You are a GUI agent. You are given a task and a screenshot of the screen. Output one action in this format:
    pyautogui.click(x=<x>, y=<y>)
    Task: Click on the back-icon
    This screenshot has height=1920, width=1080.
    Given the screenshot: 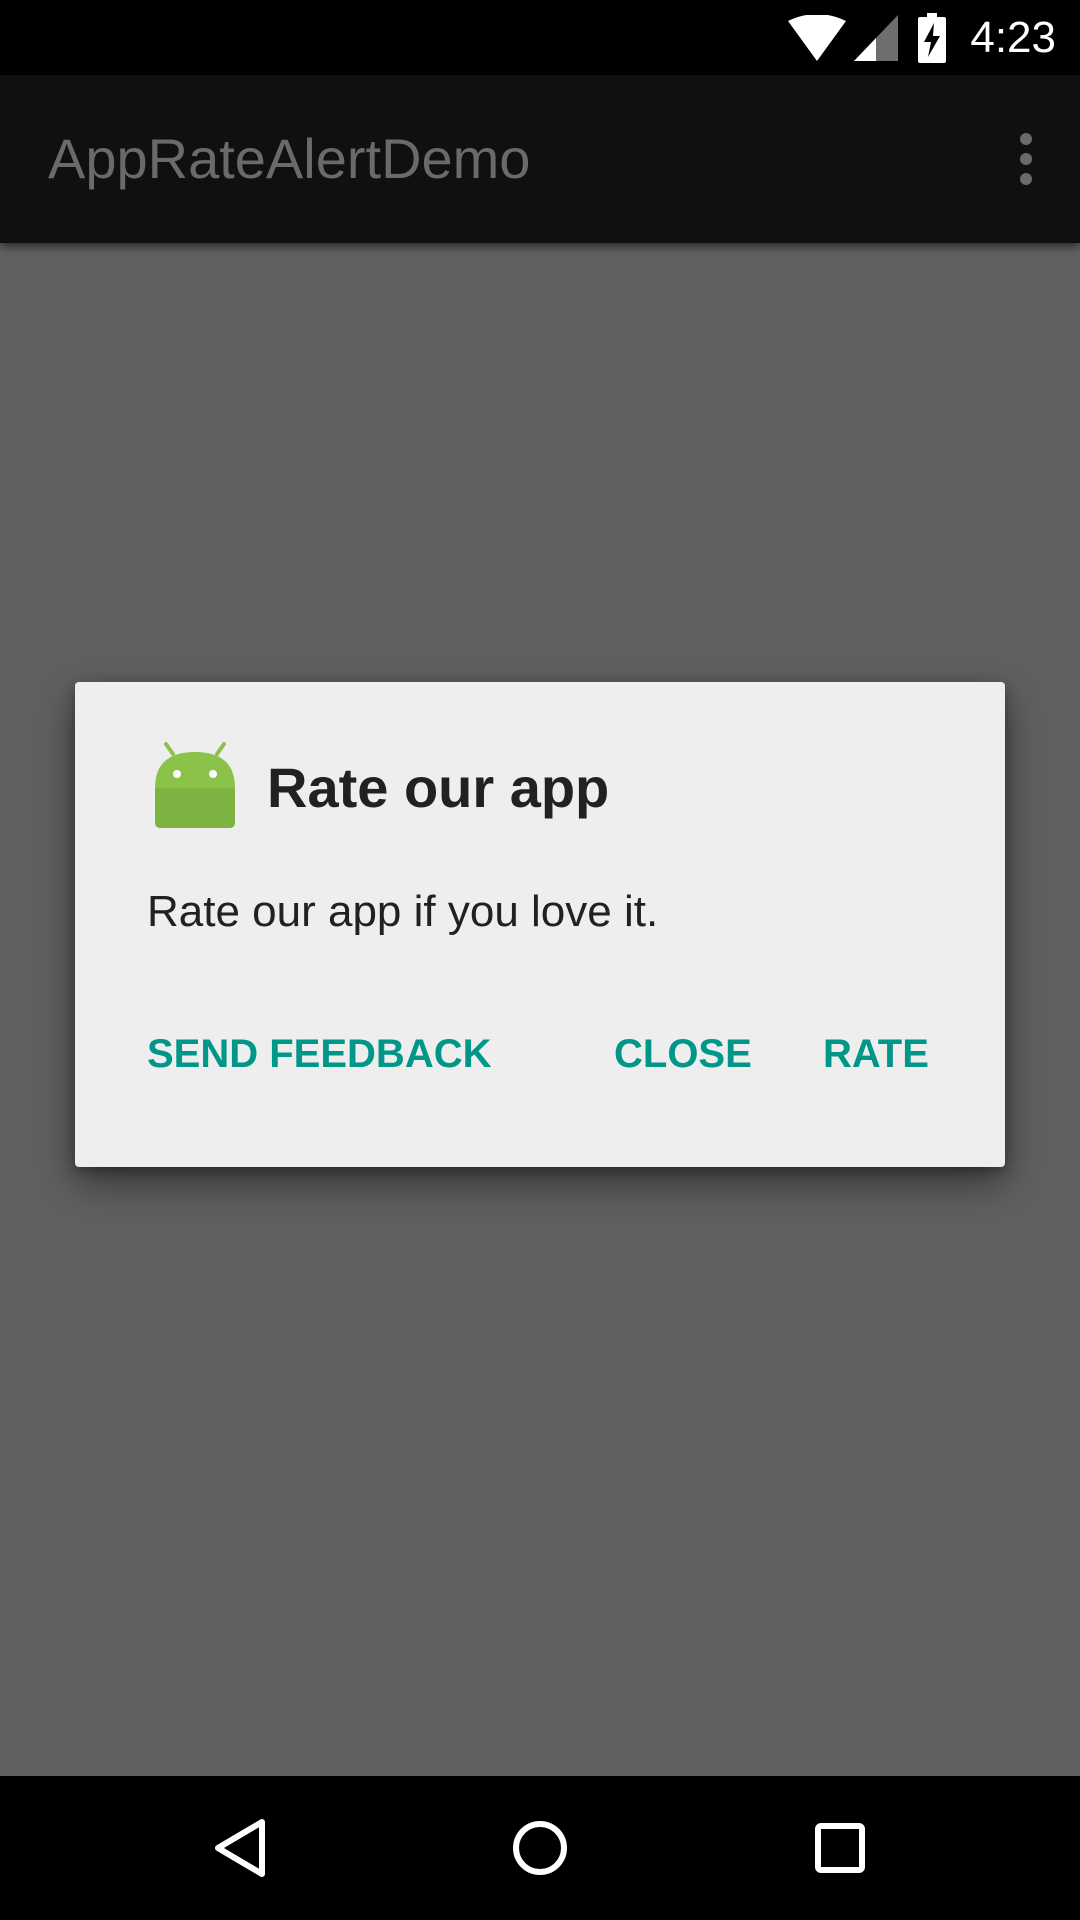 What is the action you would take?
    pyautogui.click(x=240, y=1848)
    